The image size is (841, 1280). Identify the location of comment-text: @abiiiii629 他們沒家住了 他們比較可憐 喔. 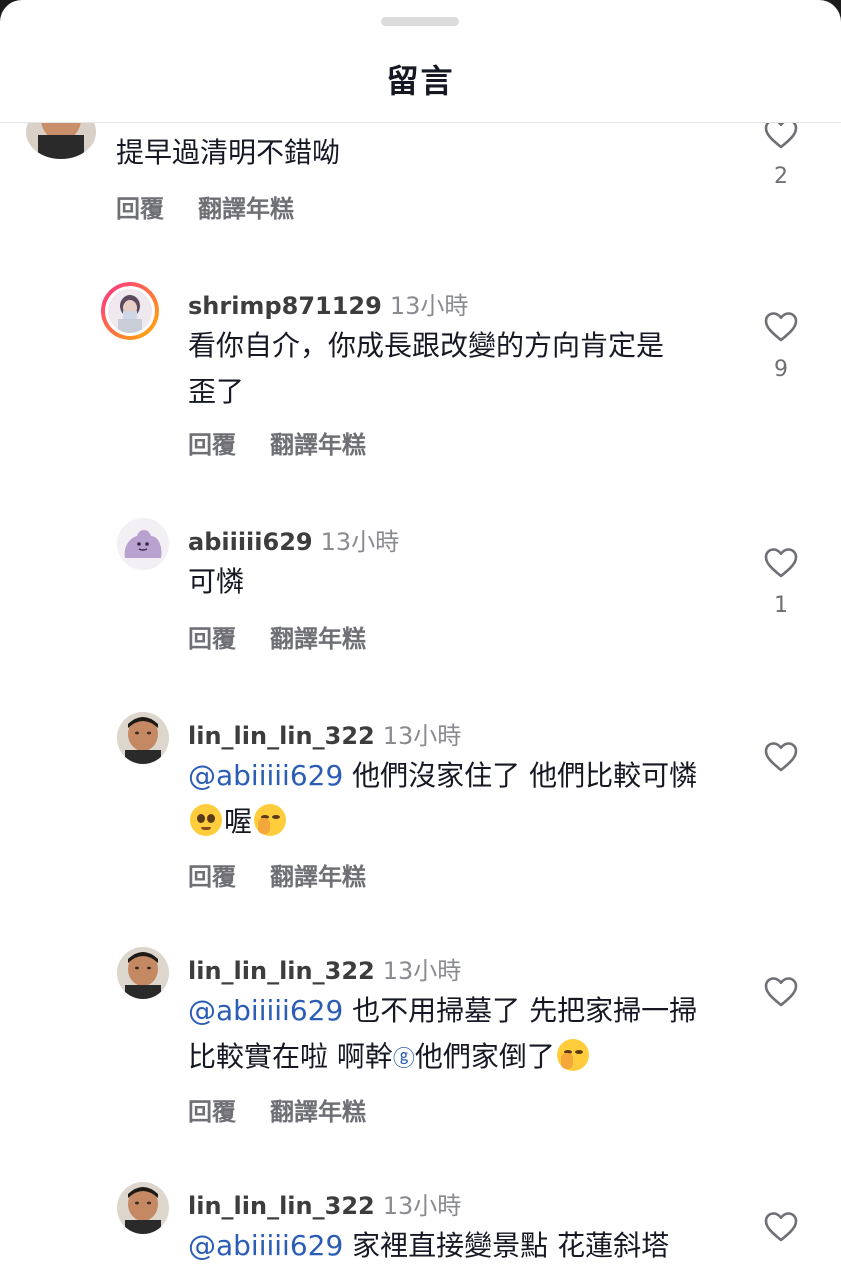
(442, 799).